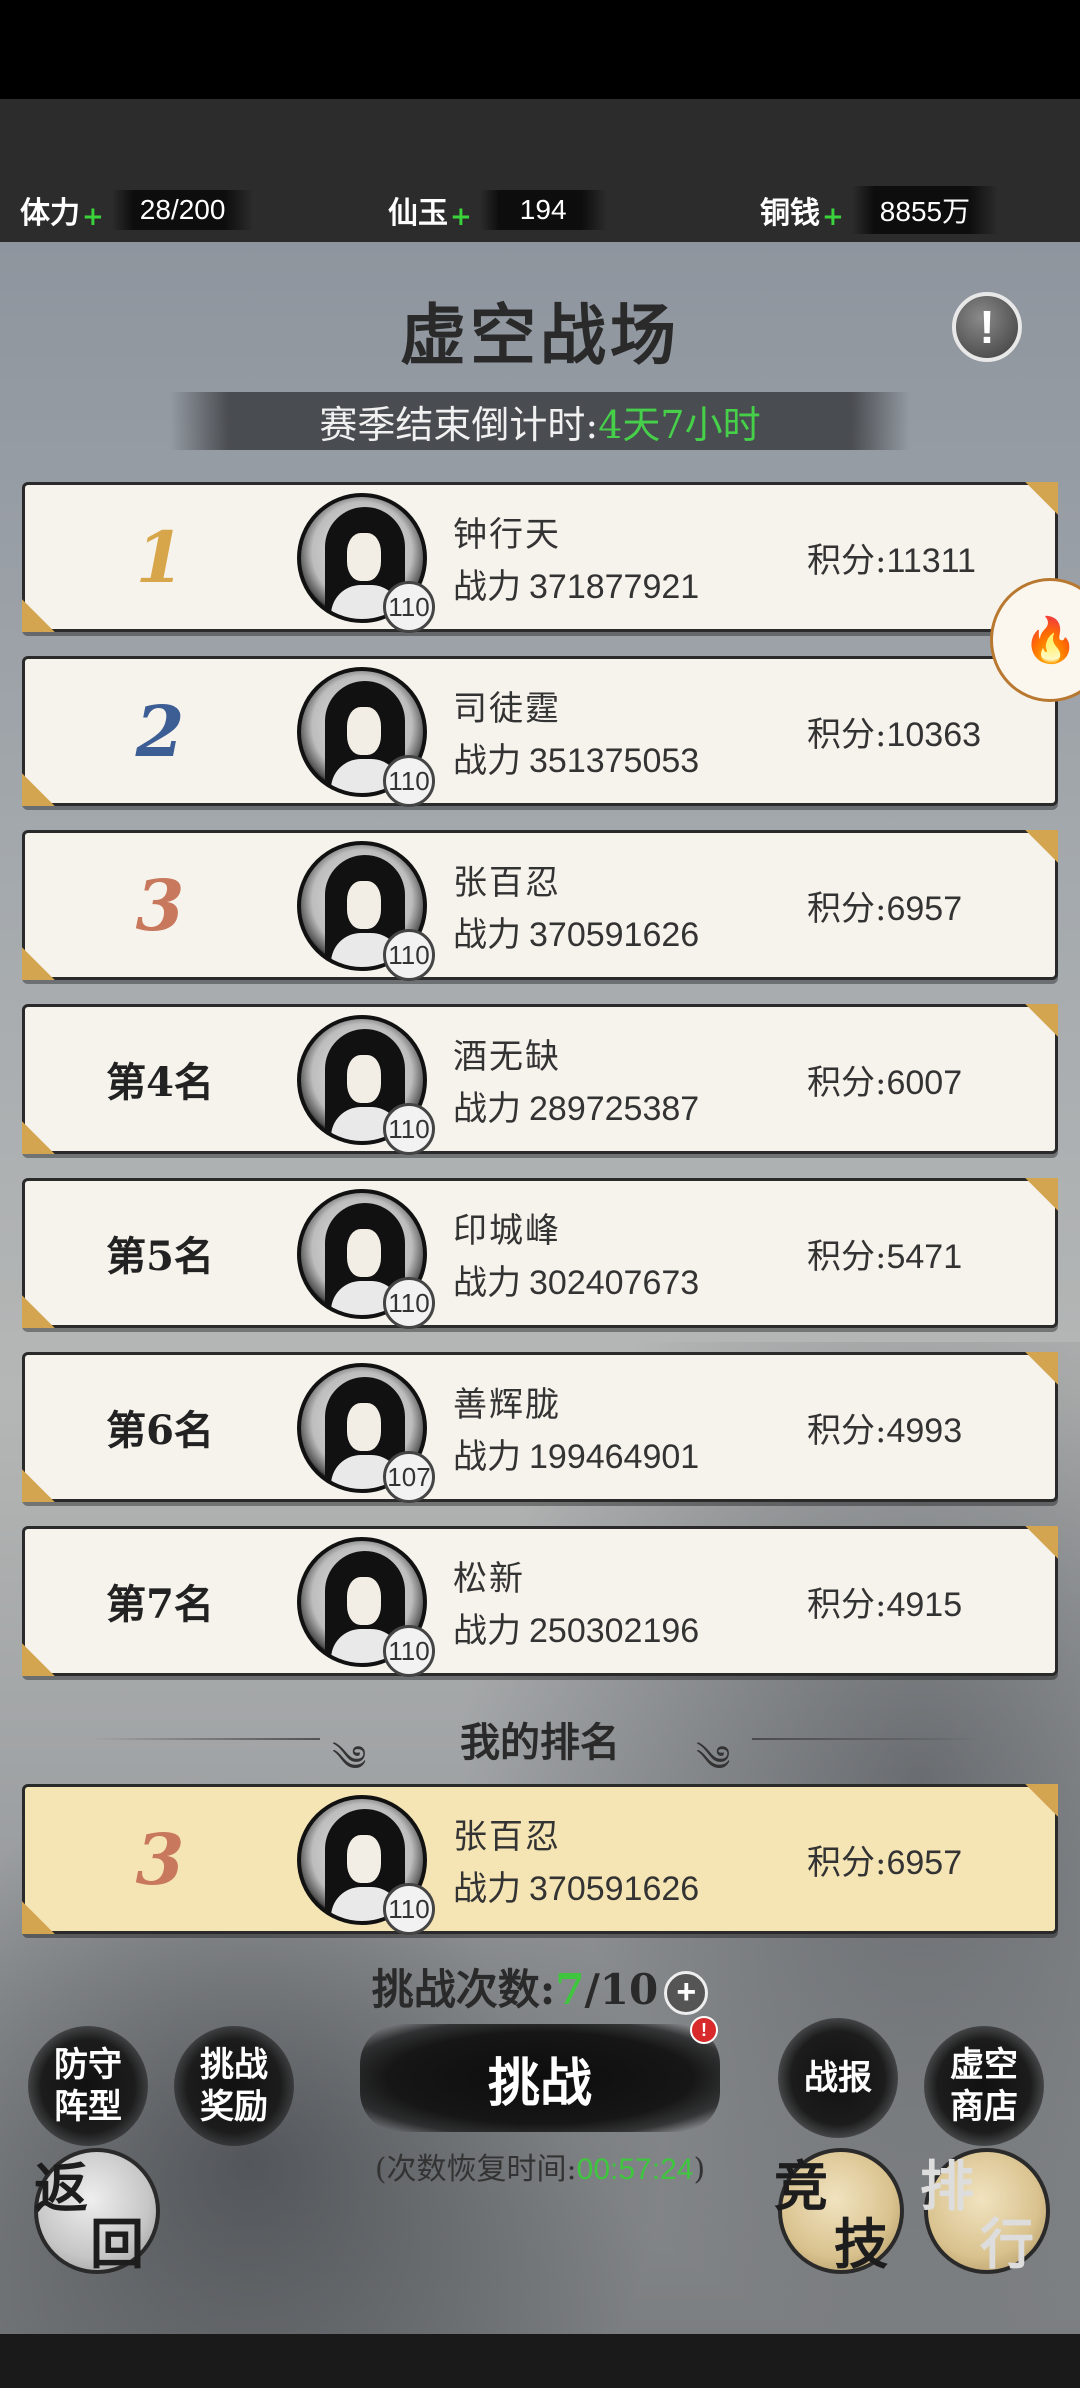 This screenshot has height=2388, width=1080. I want to click on challenge-count: 挑战次数:7/10 +, so click(540, 1986).